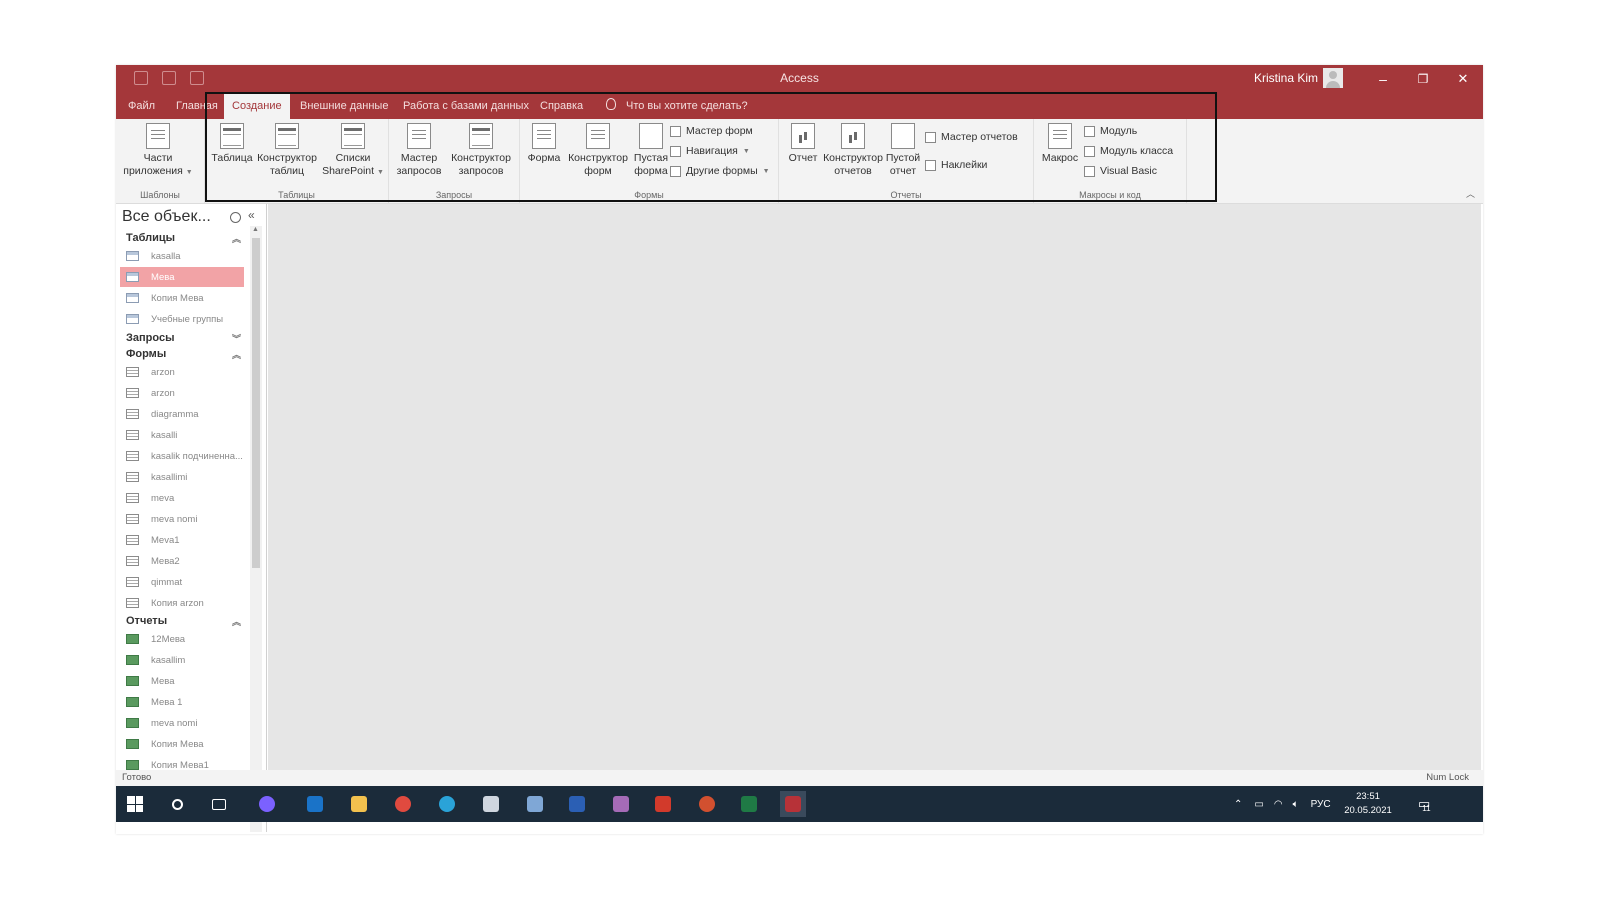 Image resolution: width=1600 pixels, height=899 pixels. I want to click on nav-item-label: meva nomi, so click(174, 519).